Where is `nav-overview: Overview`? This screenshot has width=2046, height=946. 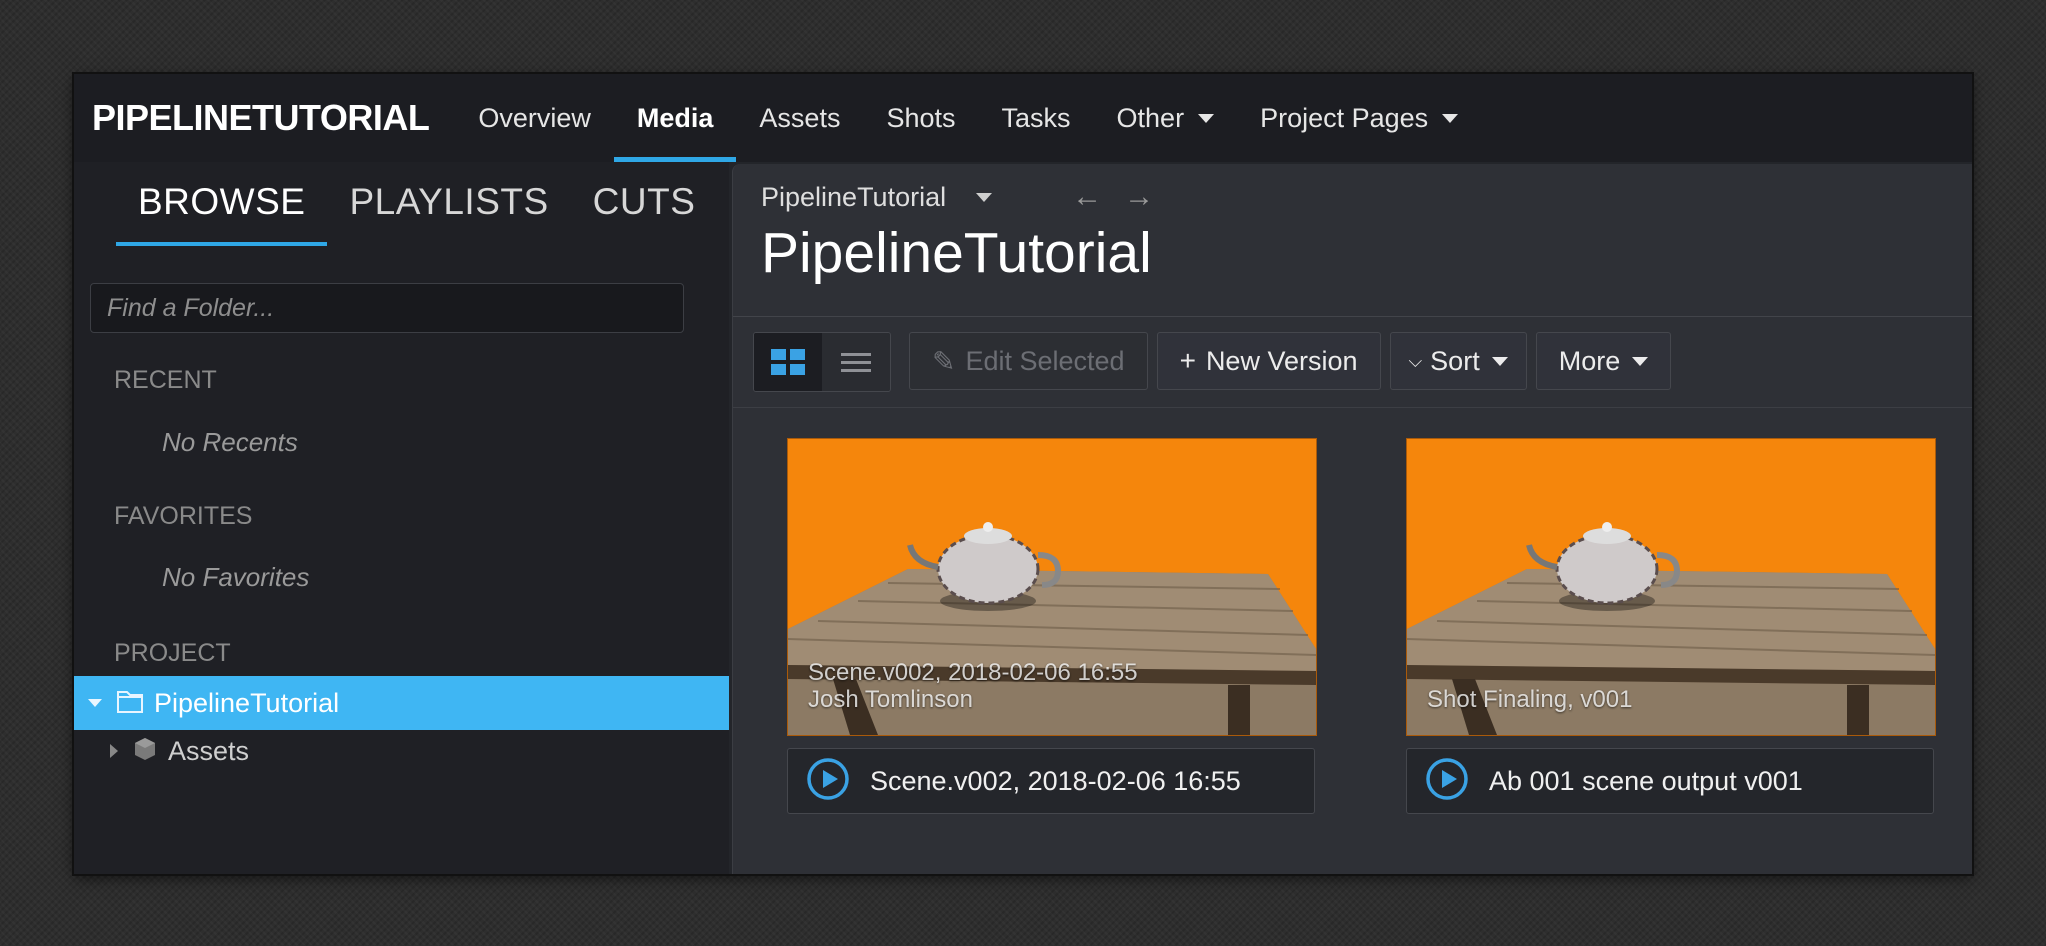
nav-overview: Overview is located at coordinates (534, 118).